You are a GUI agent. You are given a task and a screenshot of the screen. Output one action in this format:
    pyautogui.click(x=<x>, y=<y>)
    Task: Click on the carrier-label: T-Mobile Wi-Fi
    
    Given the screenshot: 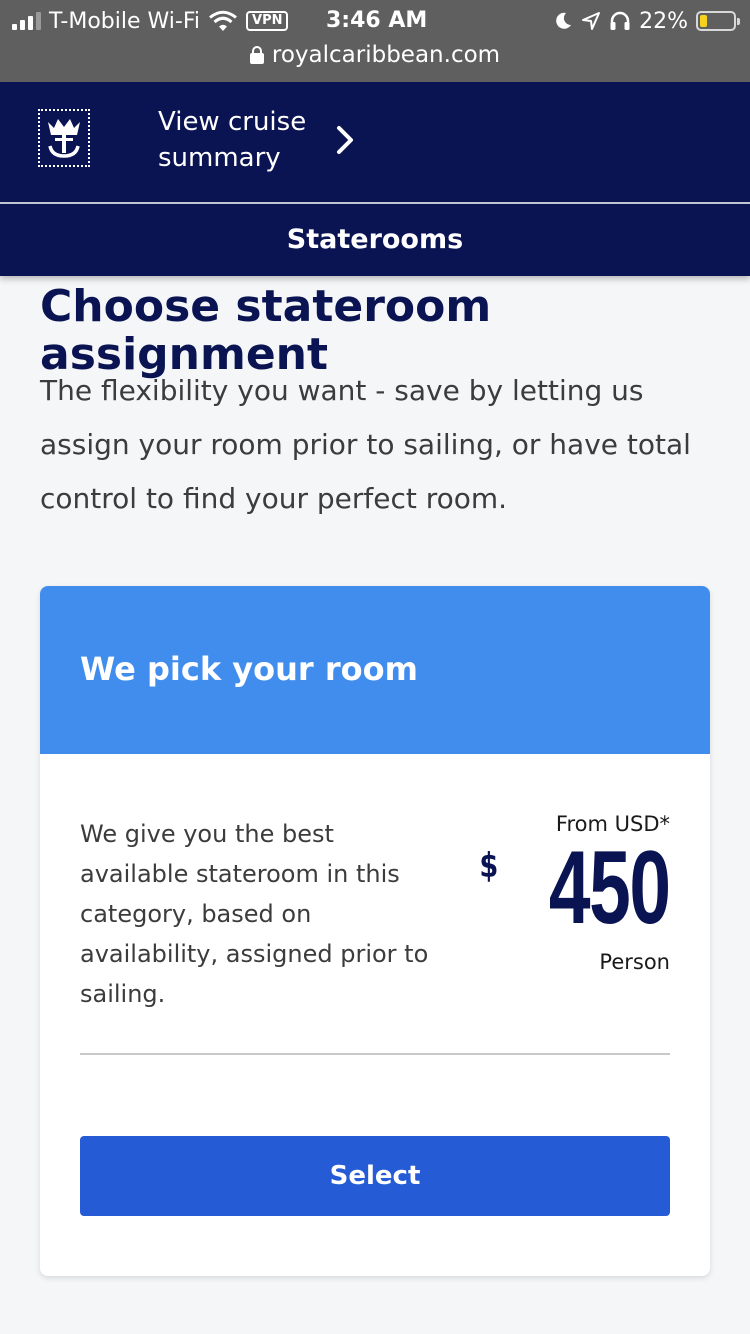 What is the action you would take?
    pyautogui.click(x=125, y=21)
    